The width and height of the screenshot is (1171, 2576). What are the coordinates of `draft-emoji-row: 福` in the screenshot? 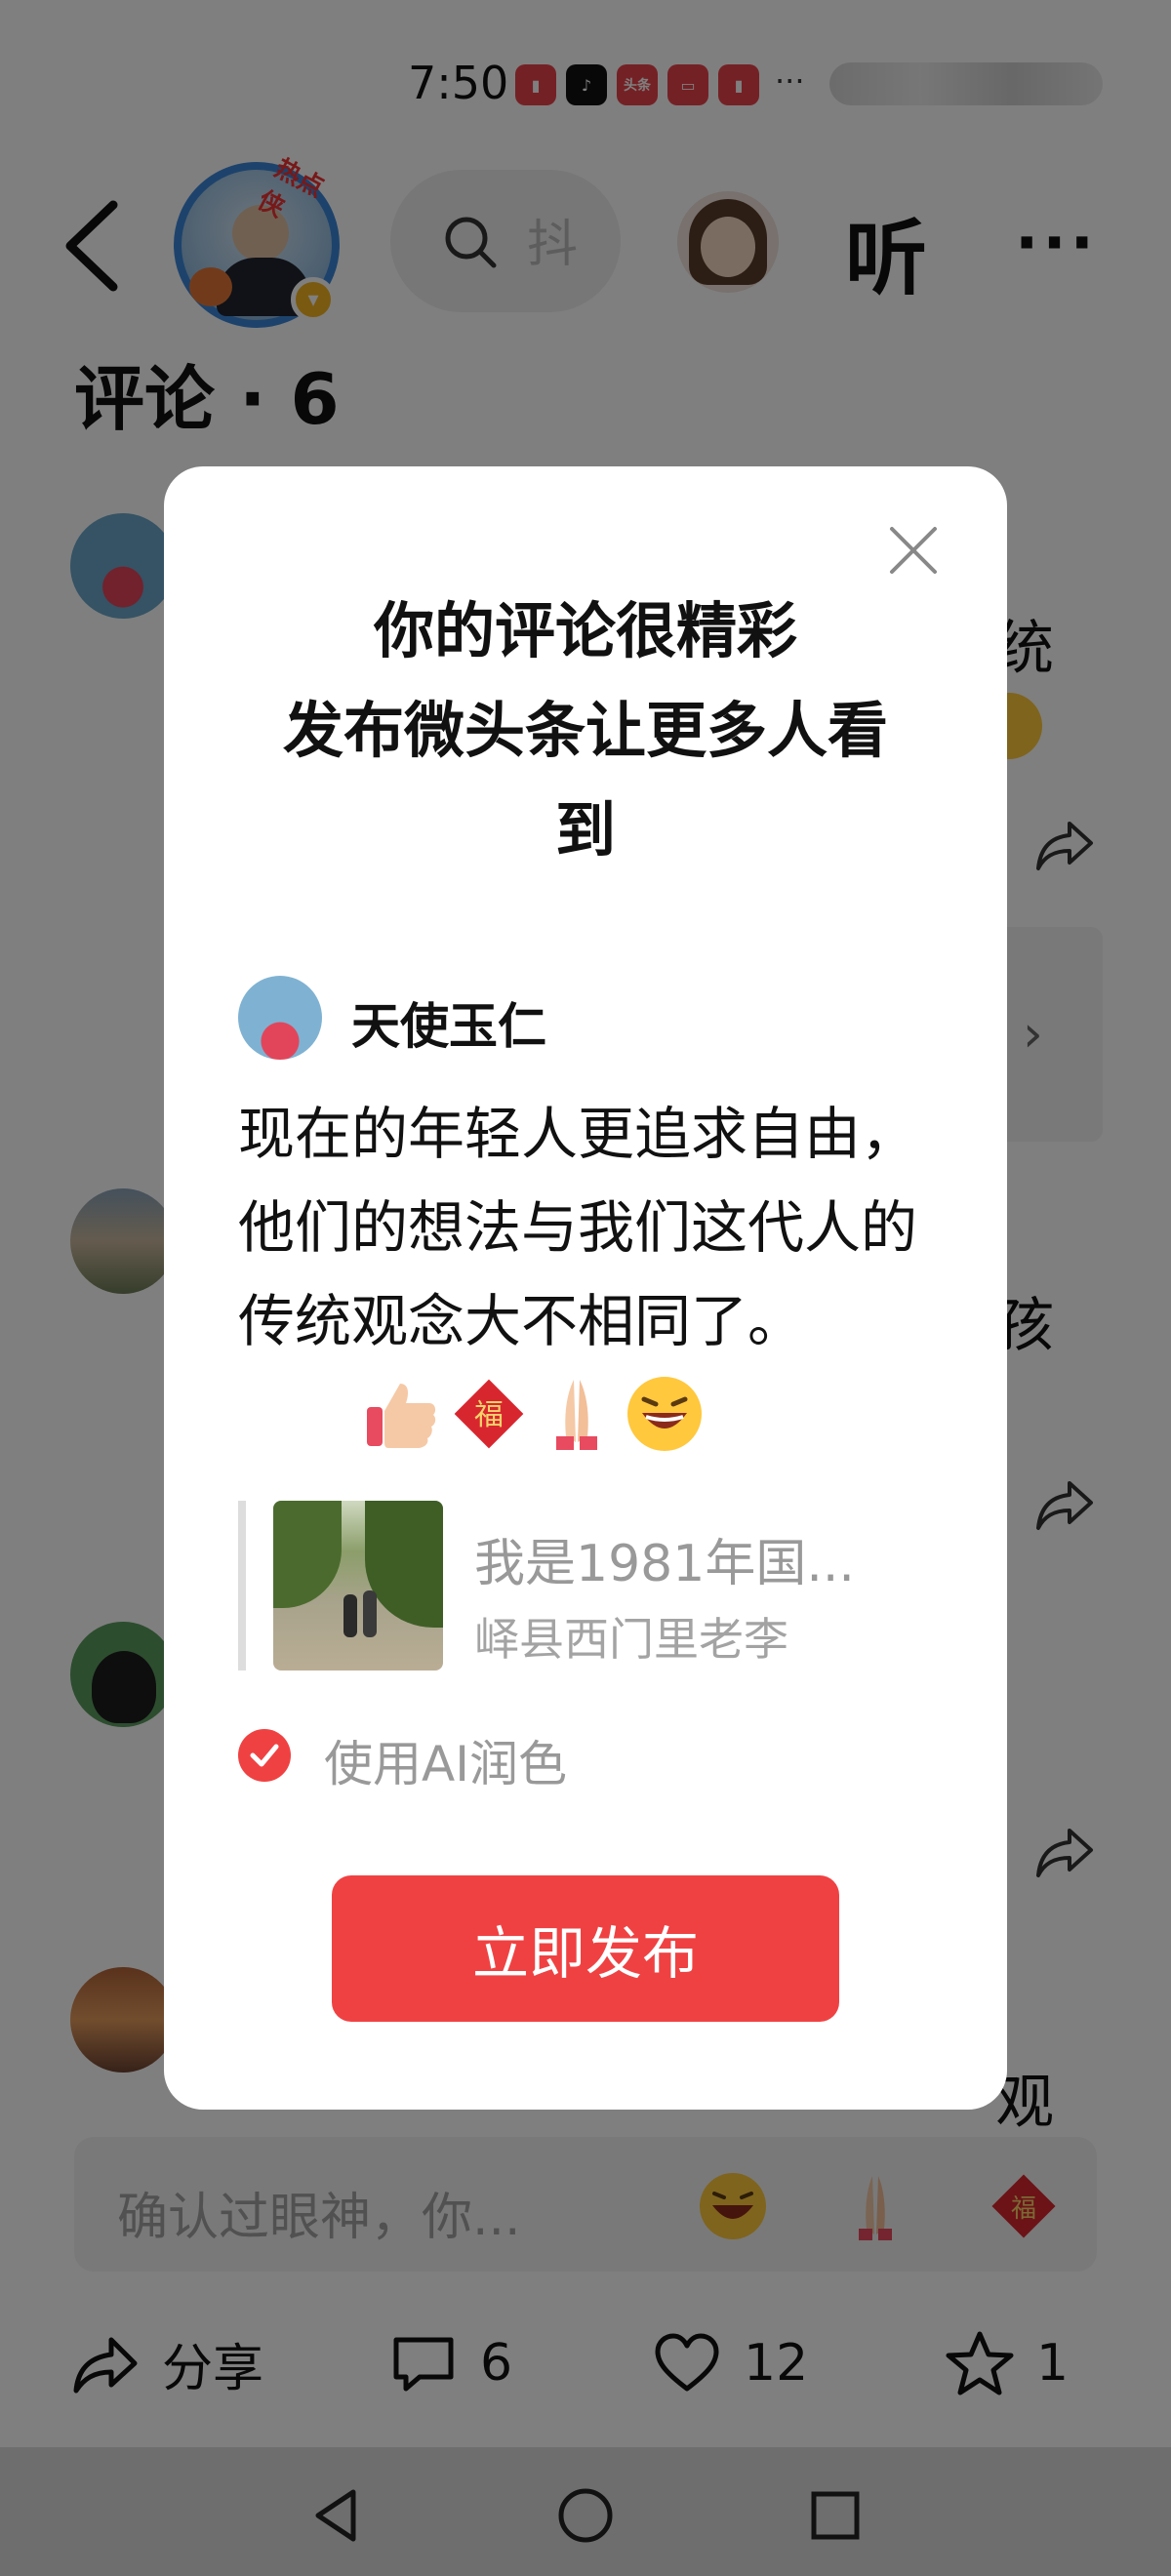 It's located at (533, 1414).